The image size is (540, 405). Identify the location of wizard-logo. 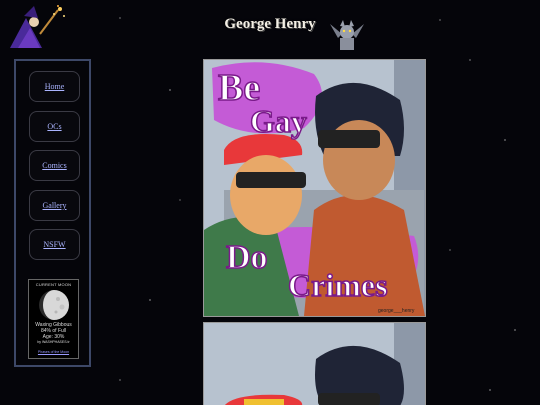
(36, 28).